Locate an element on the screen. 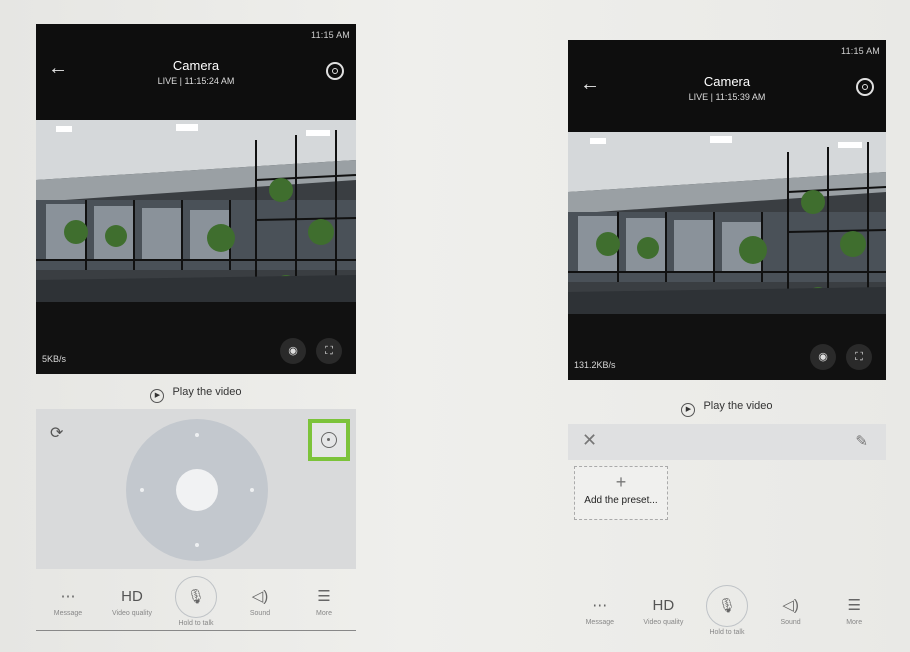 The width and height of the screenshot is (910, 652). ptz-control-panel: ⟳ is located at coordinates (196, 489).